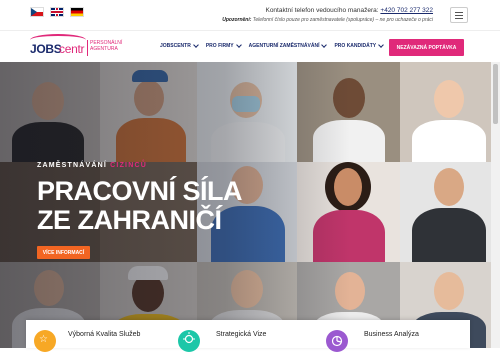 The image size is (500, 352). Describe the element at coordinates (241, 334) in the screenshot. I see `feature-label: Strategická Vize` at that location.